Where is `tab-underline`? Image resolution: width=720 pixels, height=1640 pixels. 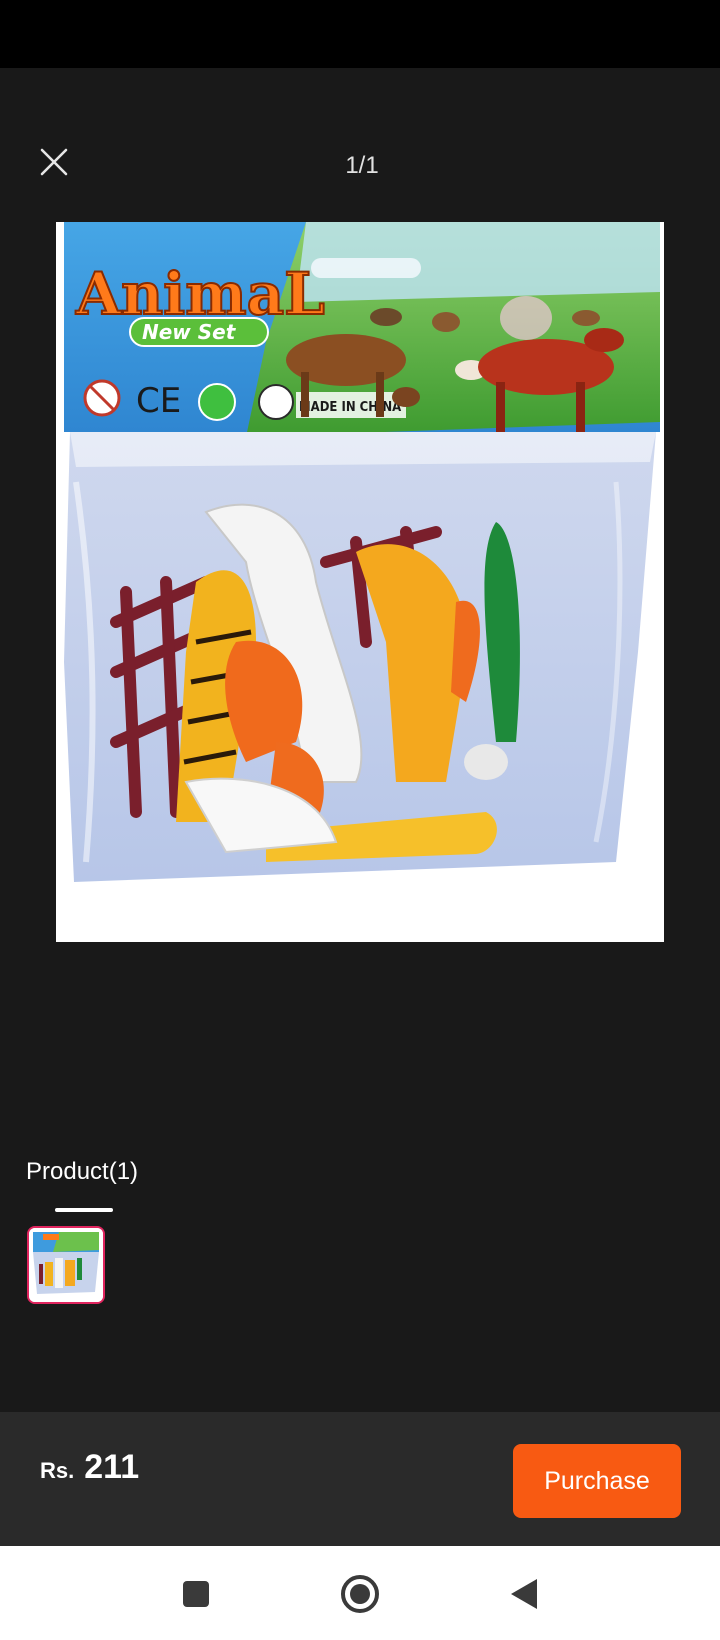
tab-underline is located at coordinates (84, 1210).